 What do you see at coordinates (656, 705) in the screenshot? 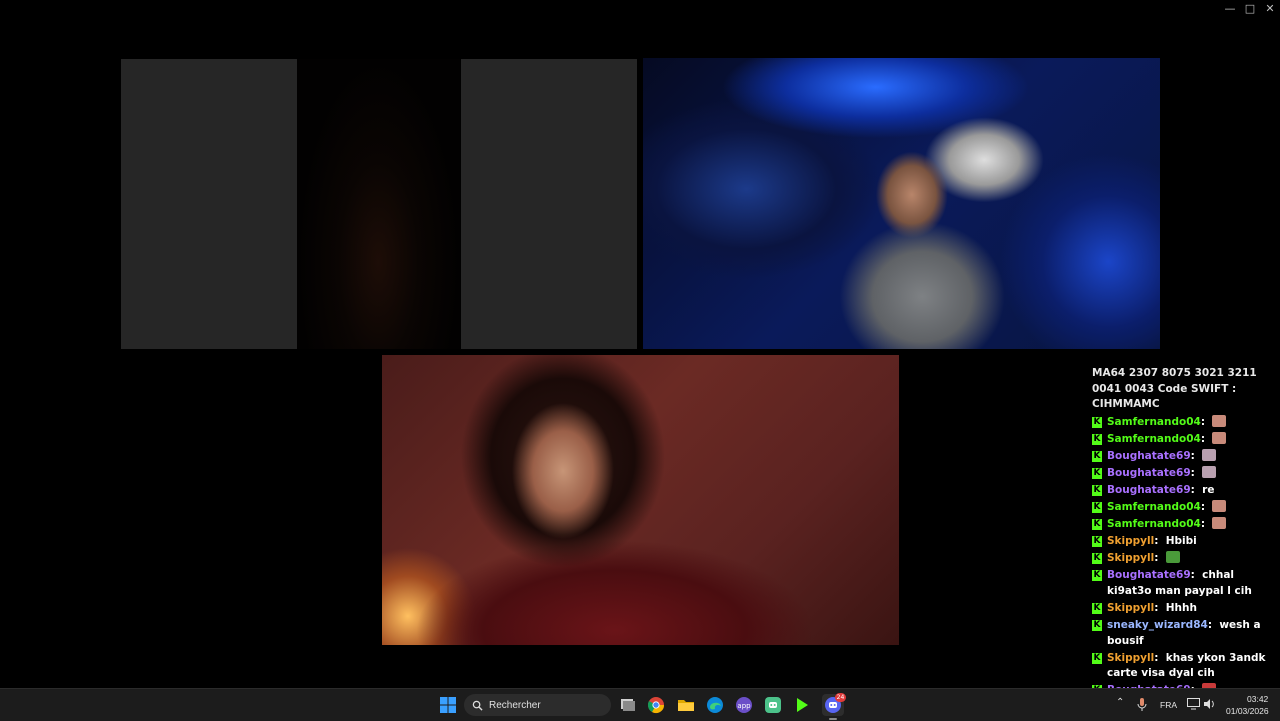
I see `chrome-icon` at bounding box center [656, 705].